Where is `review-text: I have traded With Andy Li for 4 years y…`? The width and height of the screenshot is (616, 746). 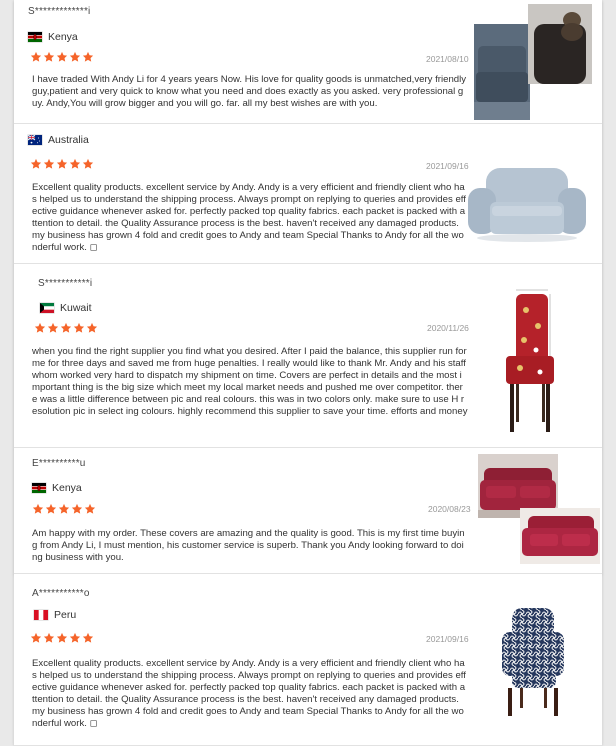 review-text: I have traded With Andy Li for 4 years y… is located at coordinates (249, 91).